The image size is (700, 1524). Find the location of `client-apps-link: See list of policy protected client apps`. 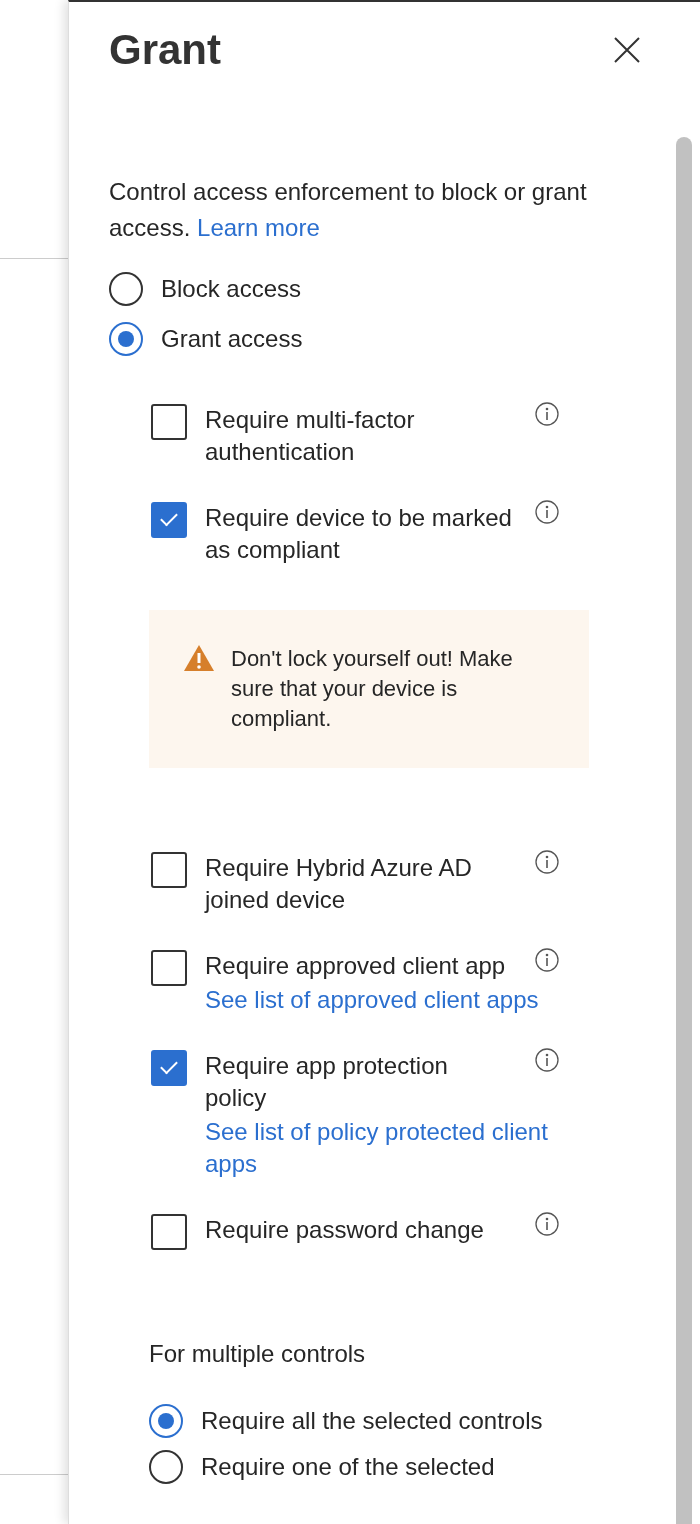

client-apps-link: See list of policy protected client apps is located at coordinates (395, 1148).